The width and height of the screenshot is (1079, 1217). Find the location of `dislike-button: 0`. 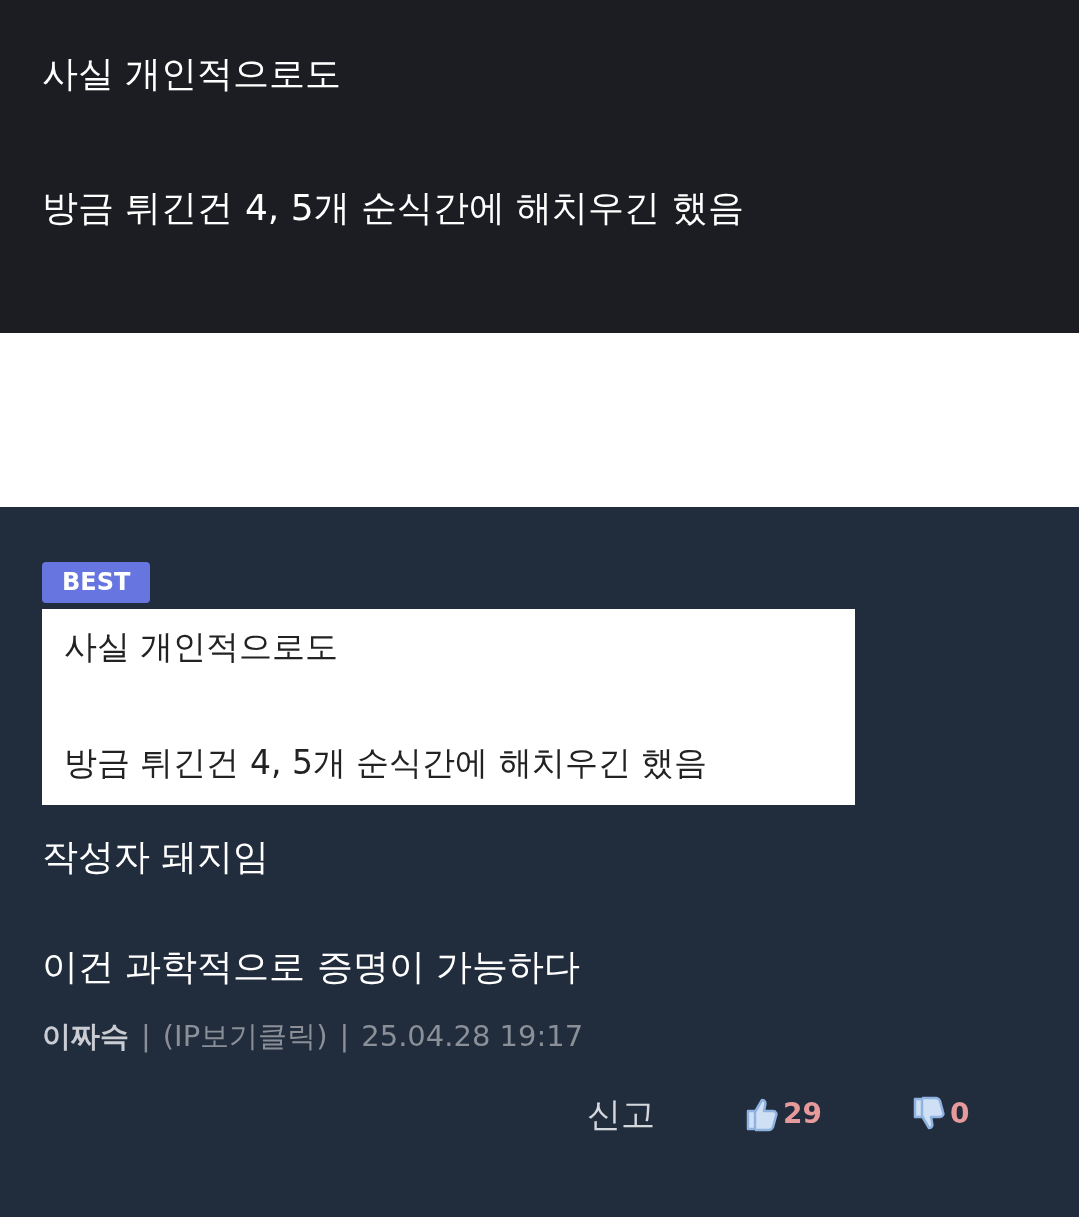

dislike-button: 0 is located at coordinates (940, 1114).